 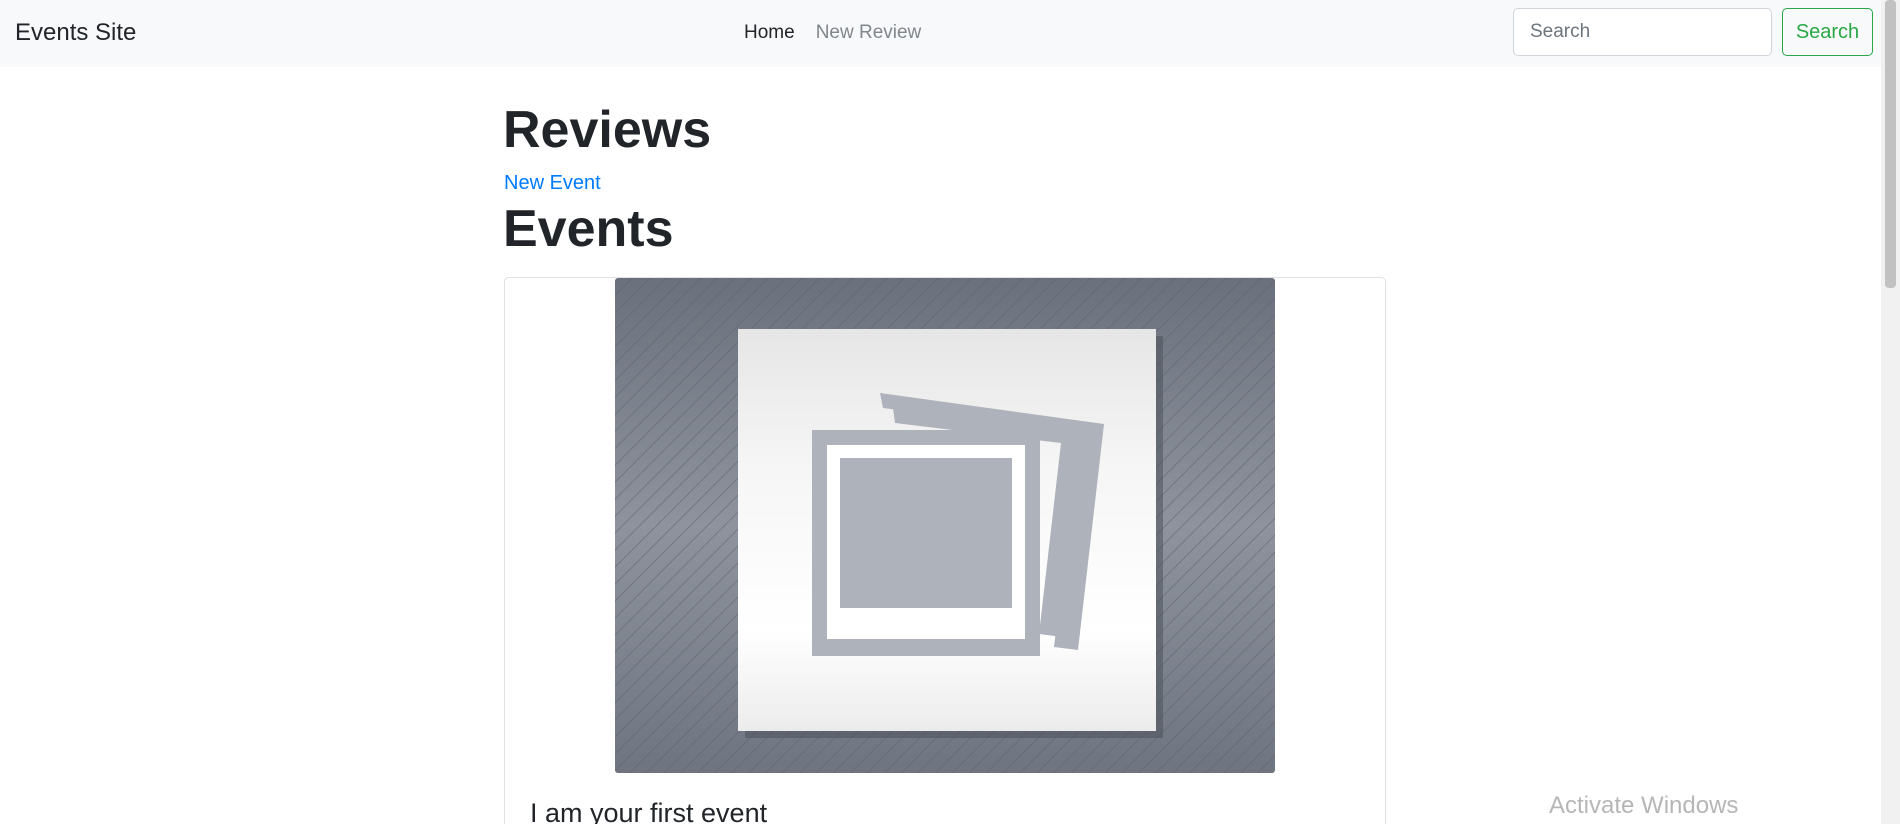 What do you see at coordinates (1827, 32) in the screenshot?
I see `search-button: Search` at bounding box center [1827, 32].